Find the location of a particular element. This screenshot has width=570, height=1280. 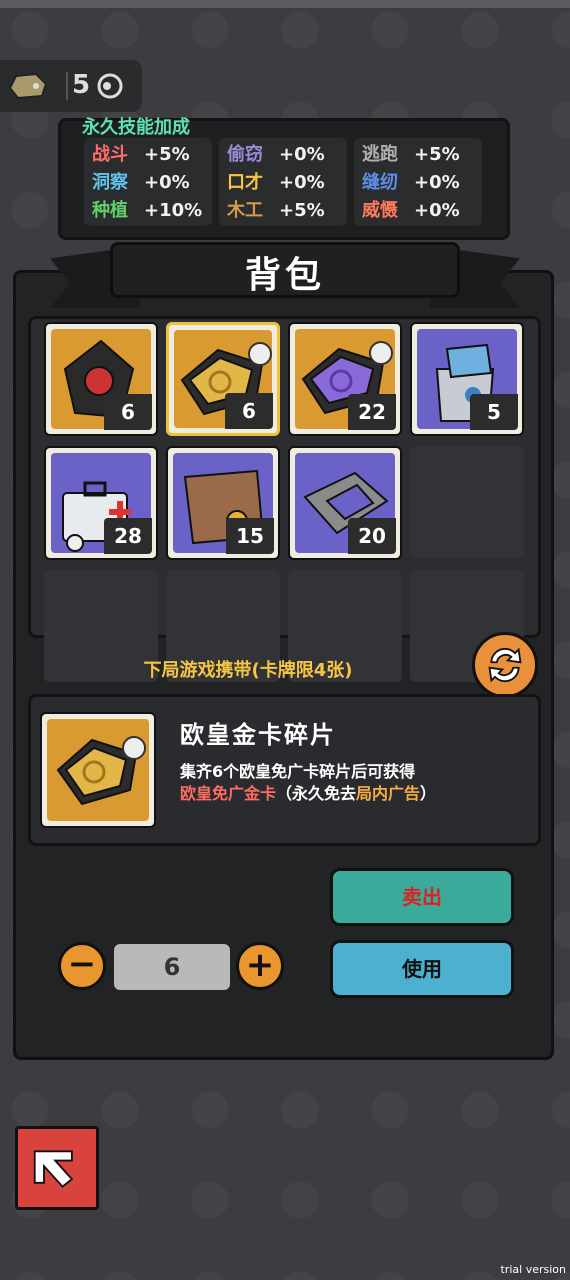

skill-name: 战斗 is located at coordinates (110, 154).